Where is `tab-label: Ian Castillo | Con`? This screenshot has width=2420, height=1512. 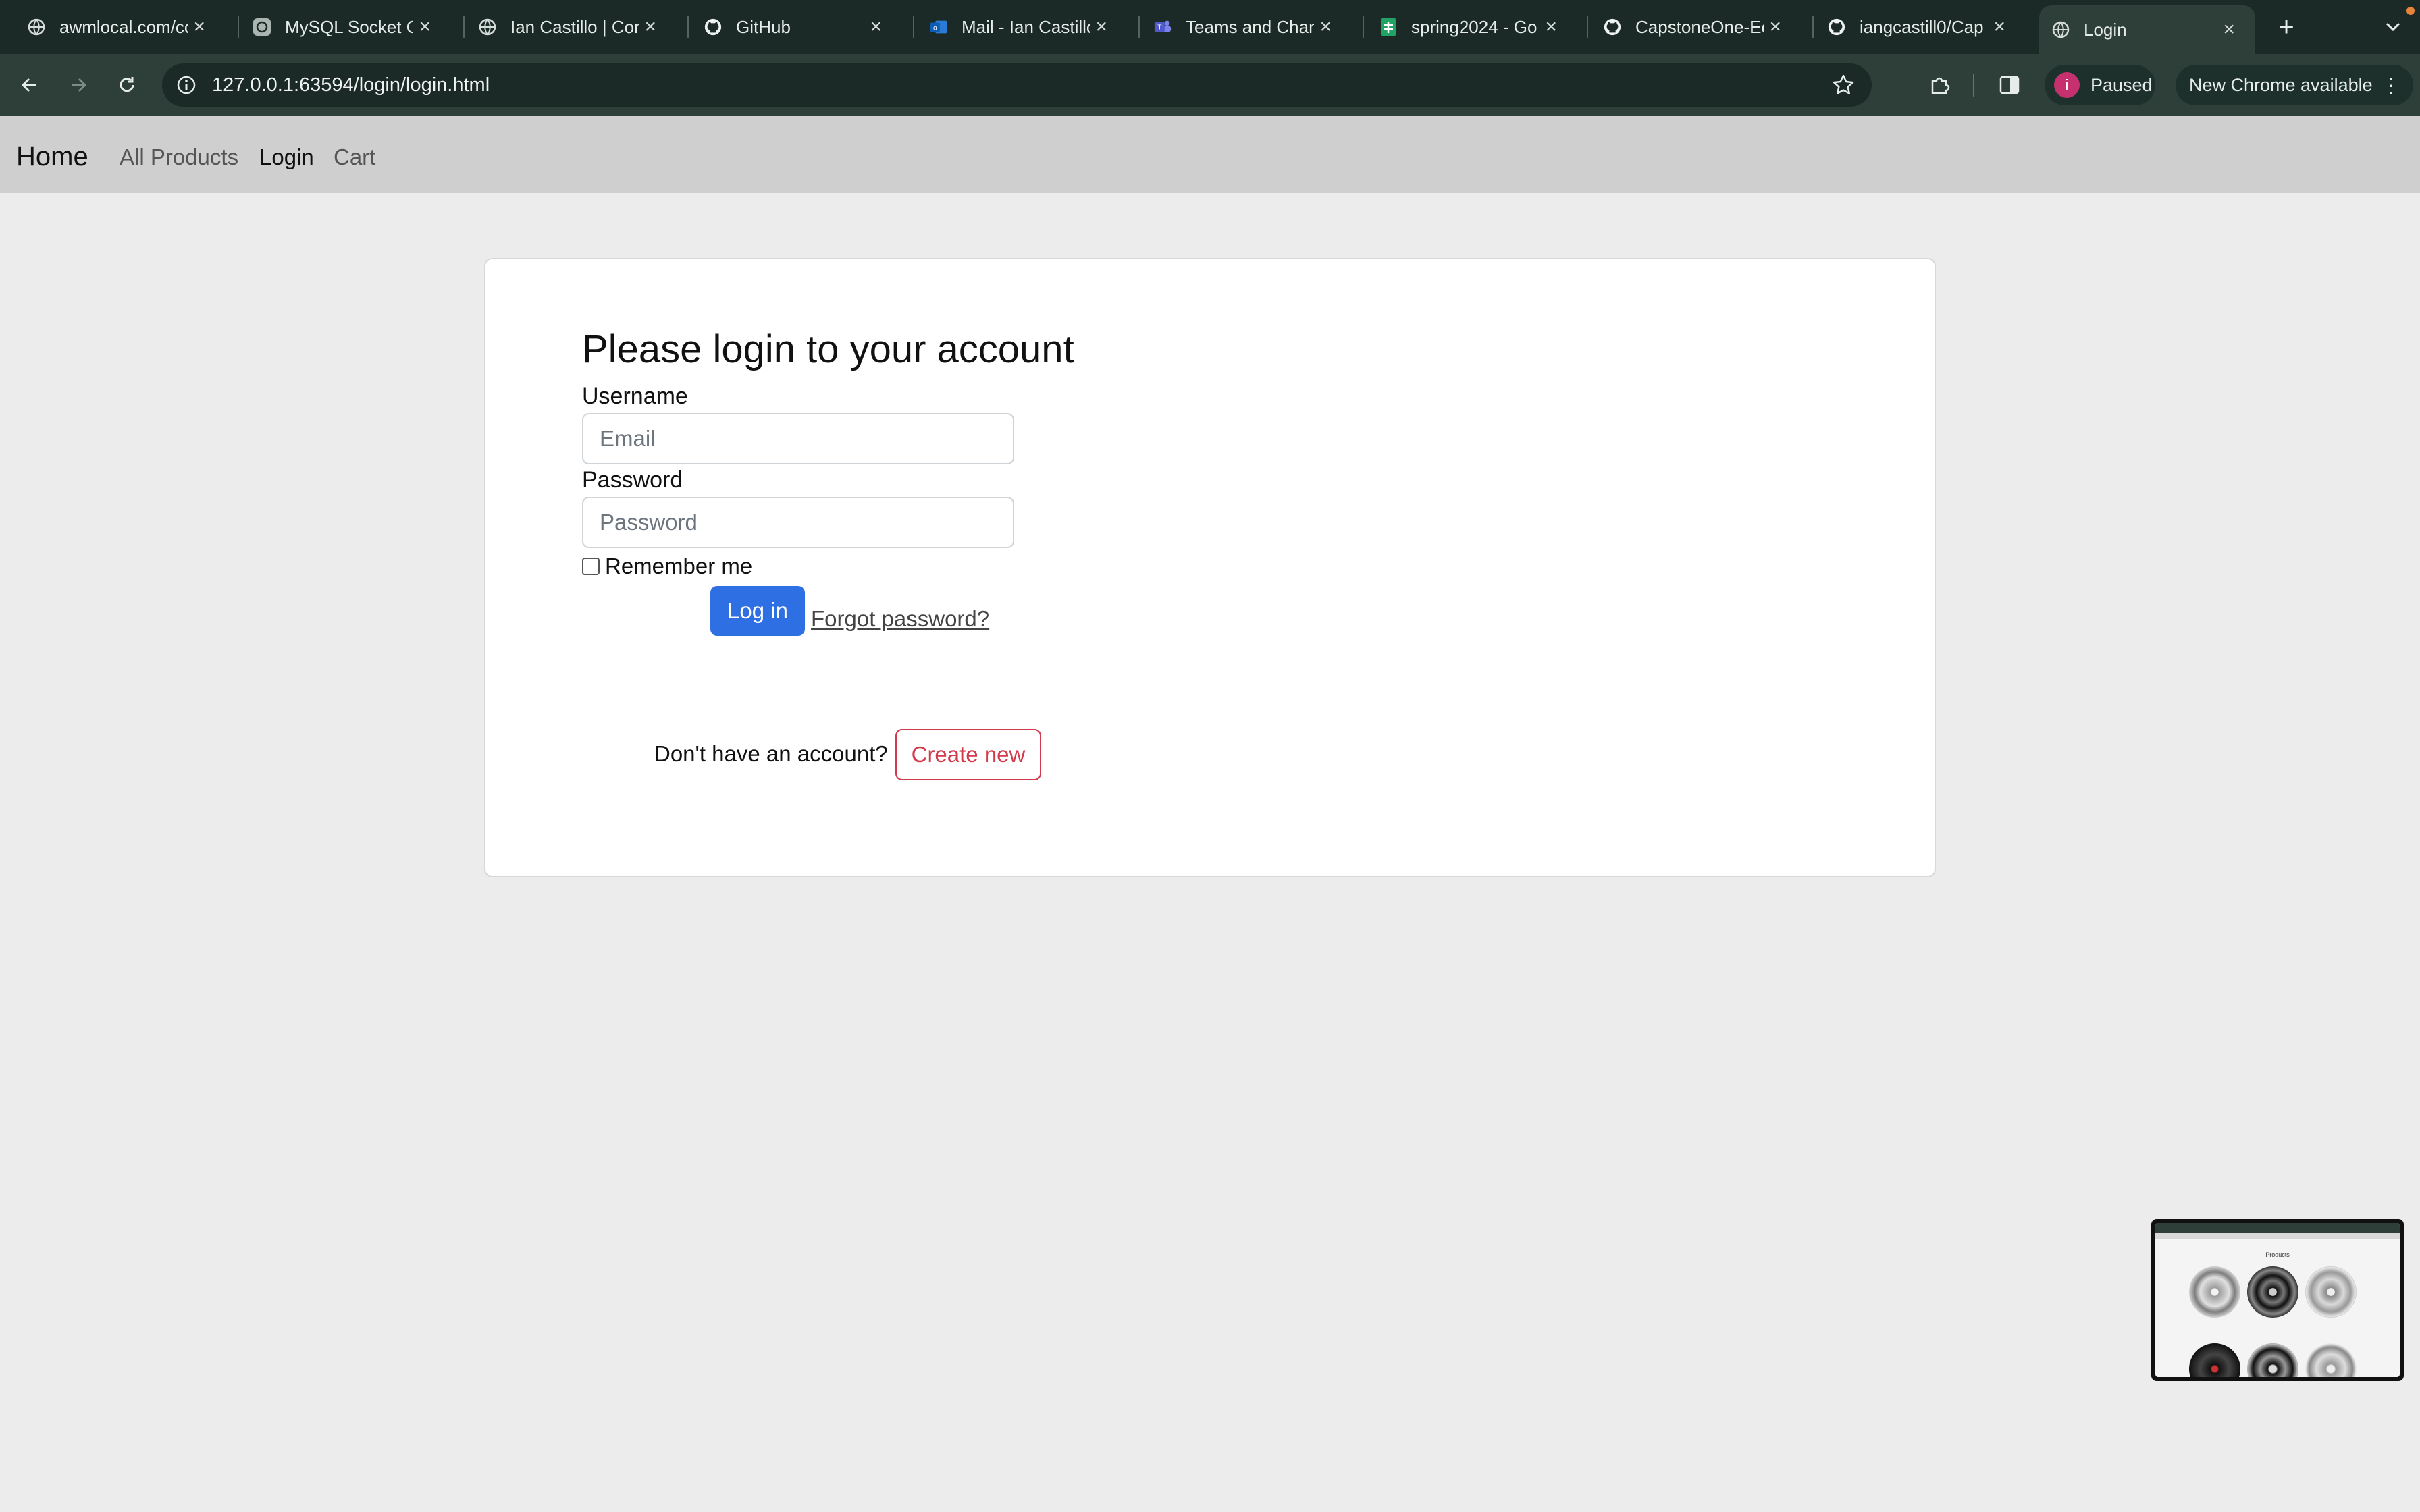 tab-label: Ian Castillo | Con is located at coordinates (574, 27).